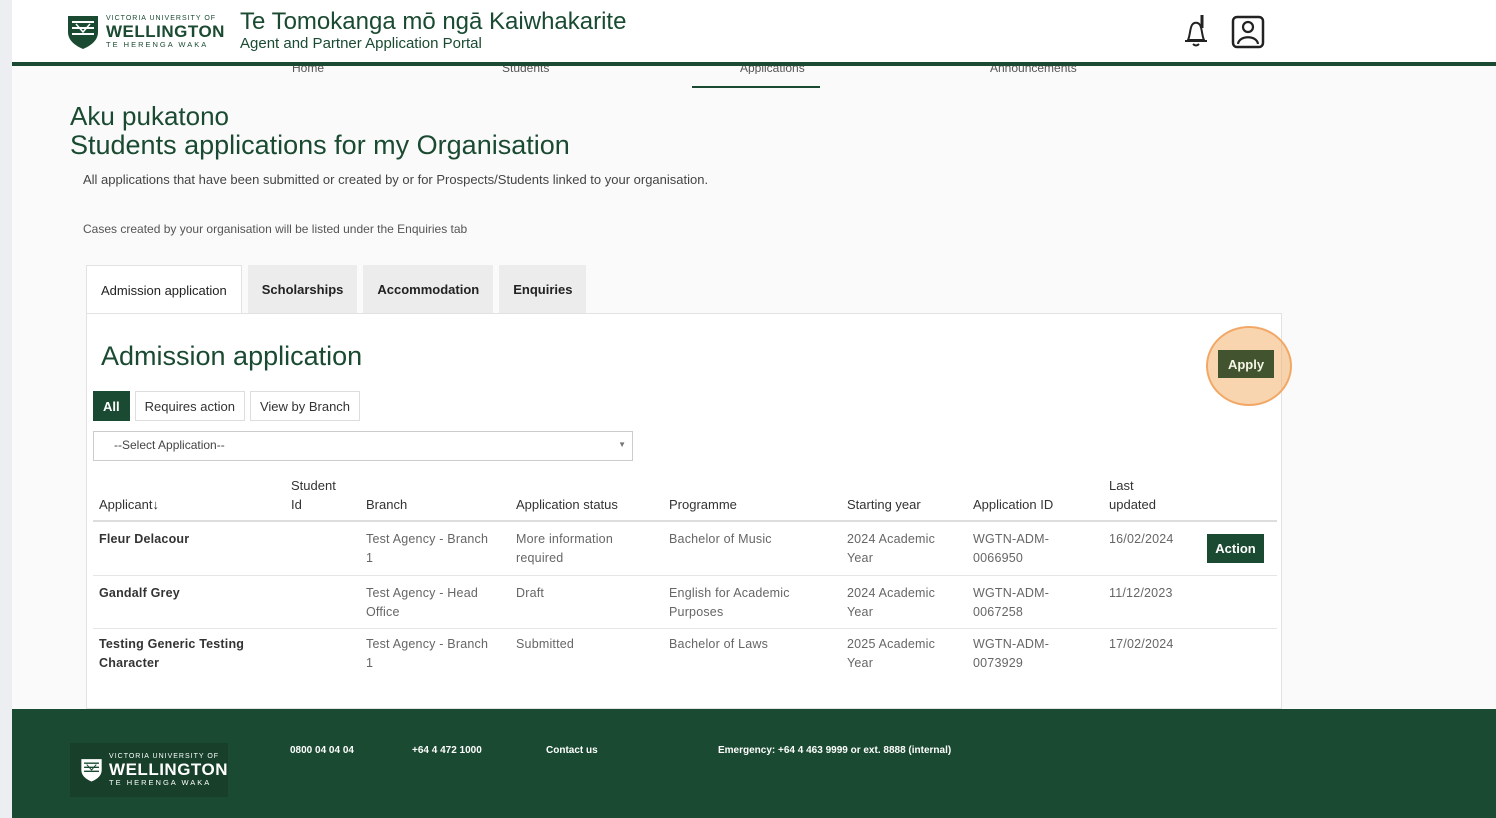  I want to click on portal-subtitle: Agent and Partner Application Portal, so click(361, 43).